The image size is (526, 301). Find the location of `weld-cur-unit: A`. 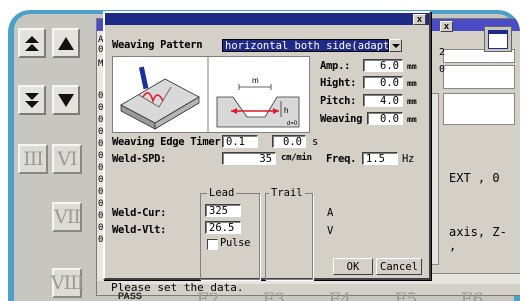

weld-cur-unit: A is located at coordinates (330, 213).